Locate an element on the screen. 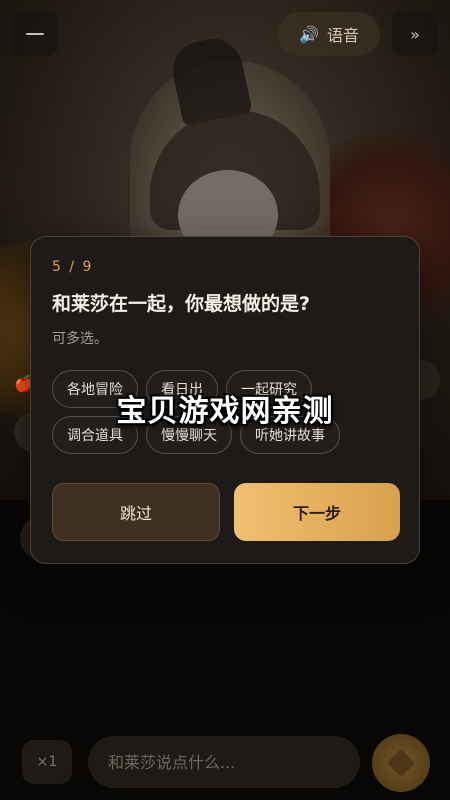 This screenshot has height=800, width=450. question-hint: 可多选。 is located at coordinates (80, 339).